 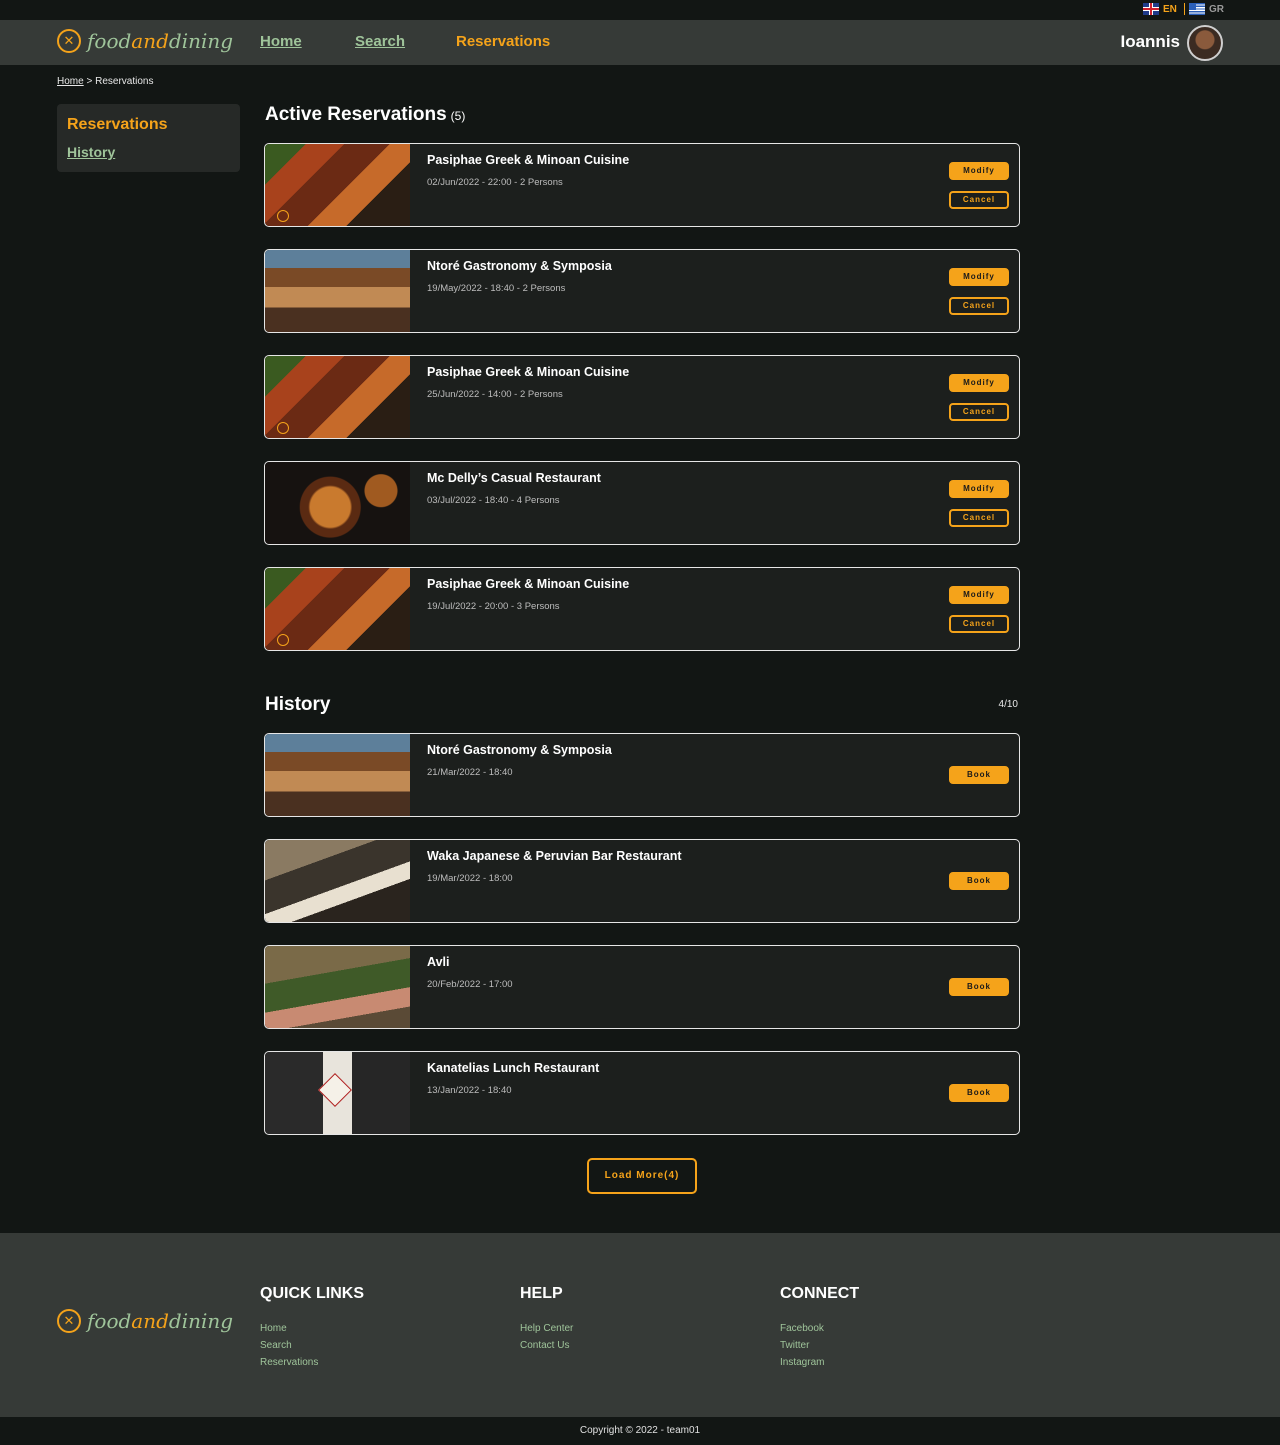 What do you see at coordinates (438, 962) in the screenshot?
I see `restaurant-name: Avli` at bounding box center [438, 962].